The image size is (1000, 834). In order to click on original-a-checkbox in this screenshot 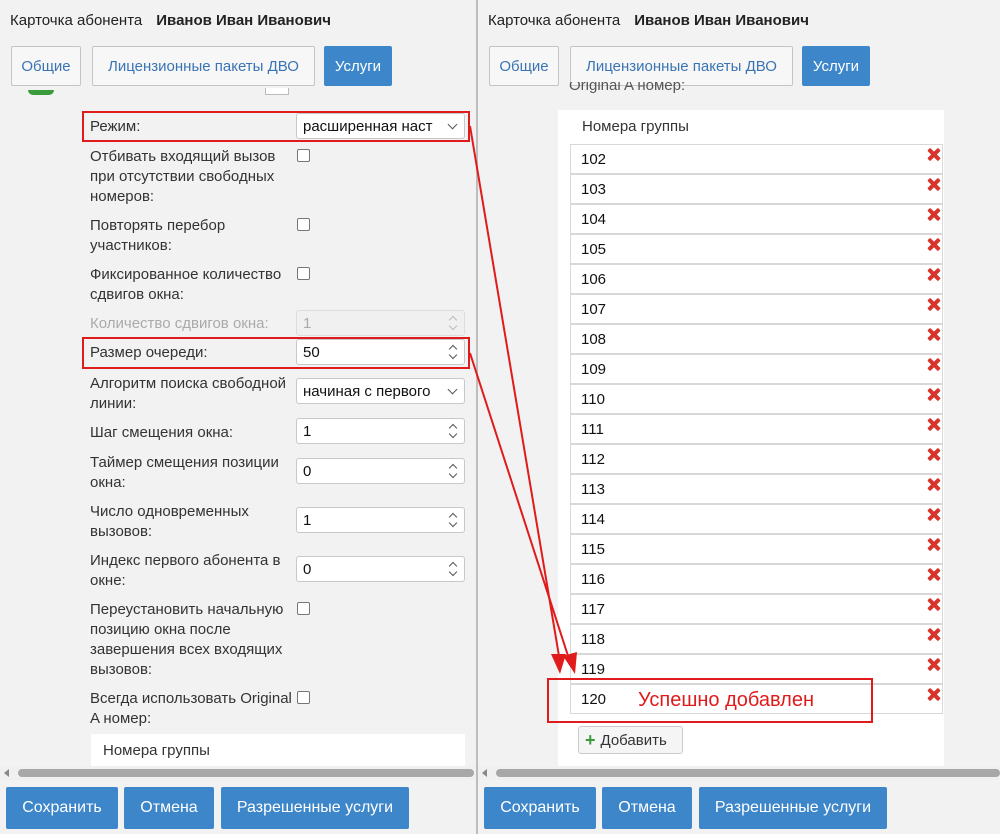, I will do `click(303, 697)`.